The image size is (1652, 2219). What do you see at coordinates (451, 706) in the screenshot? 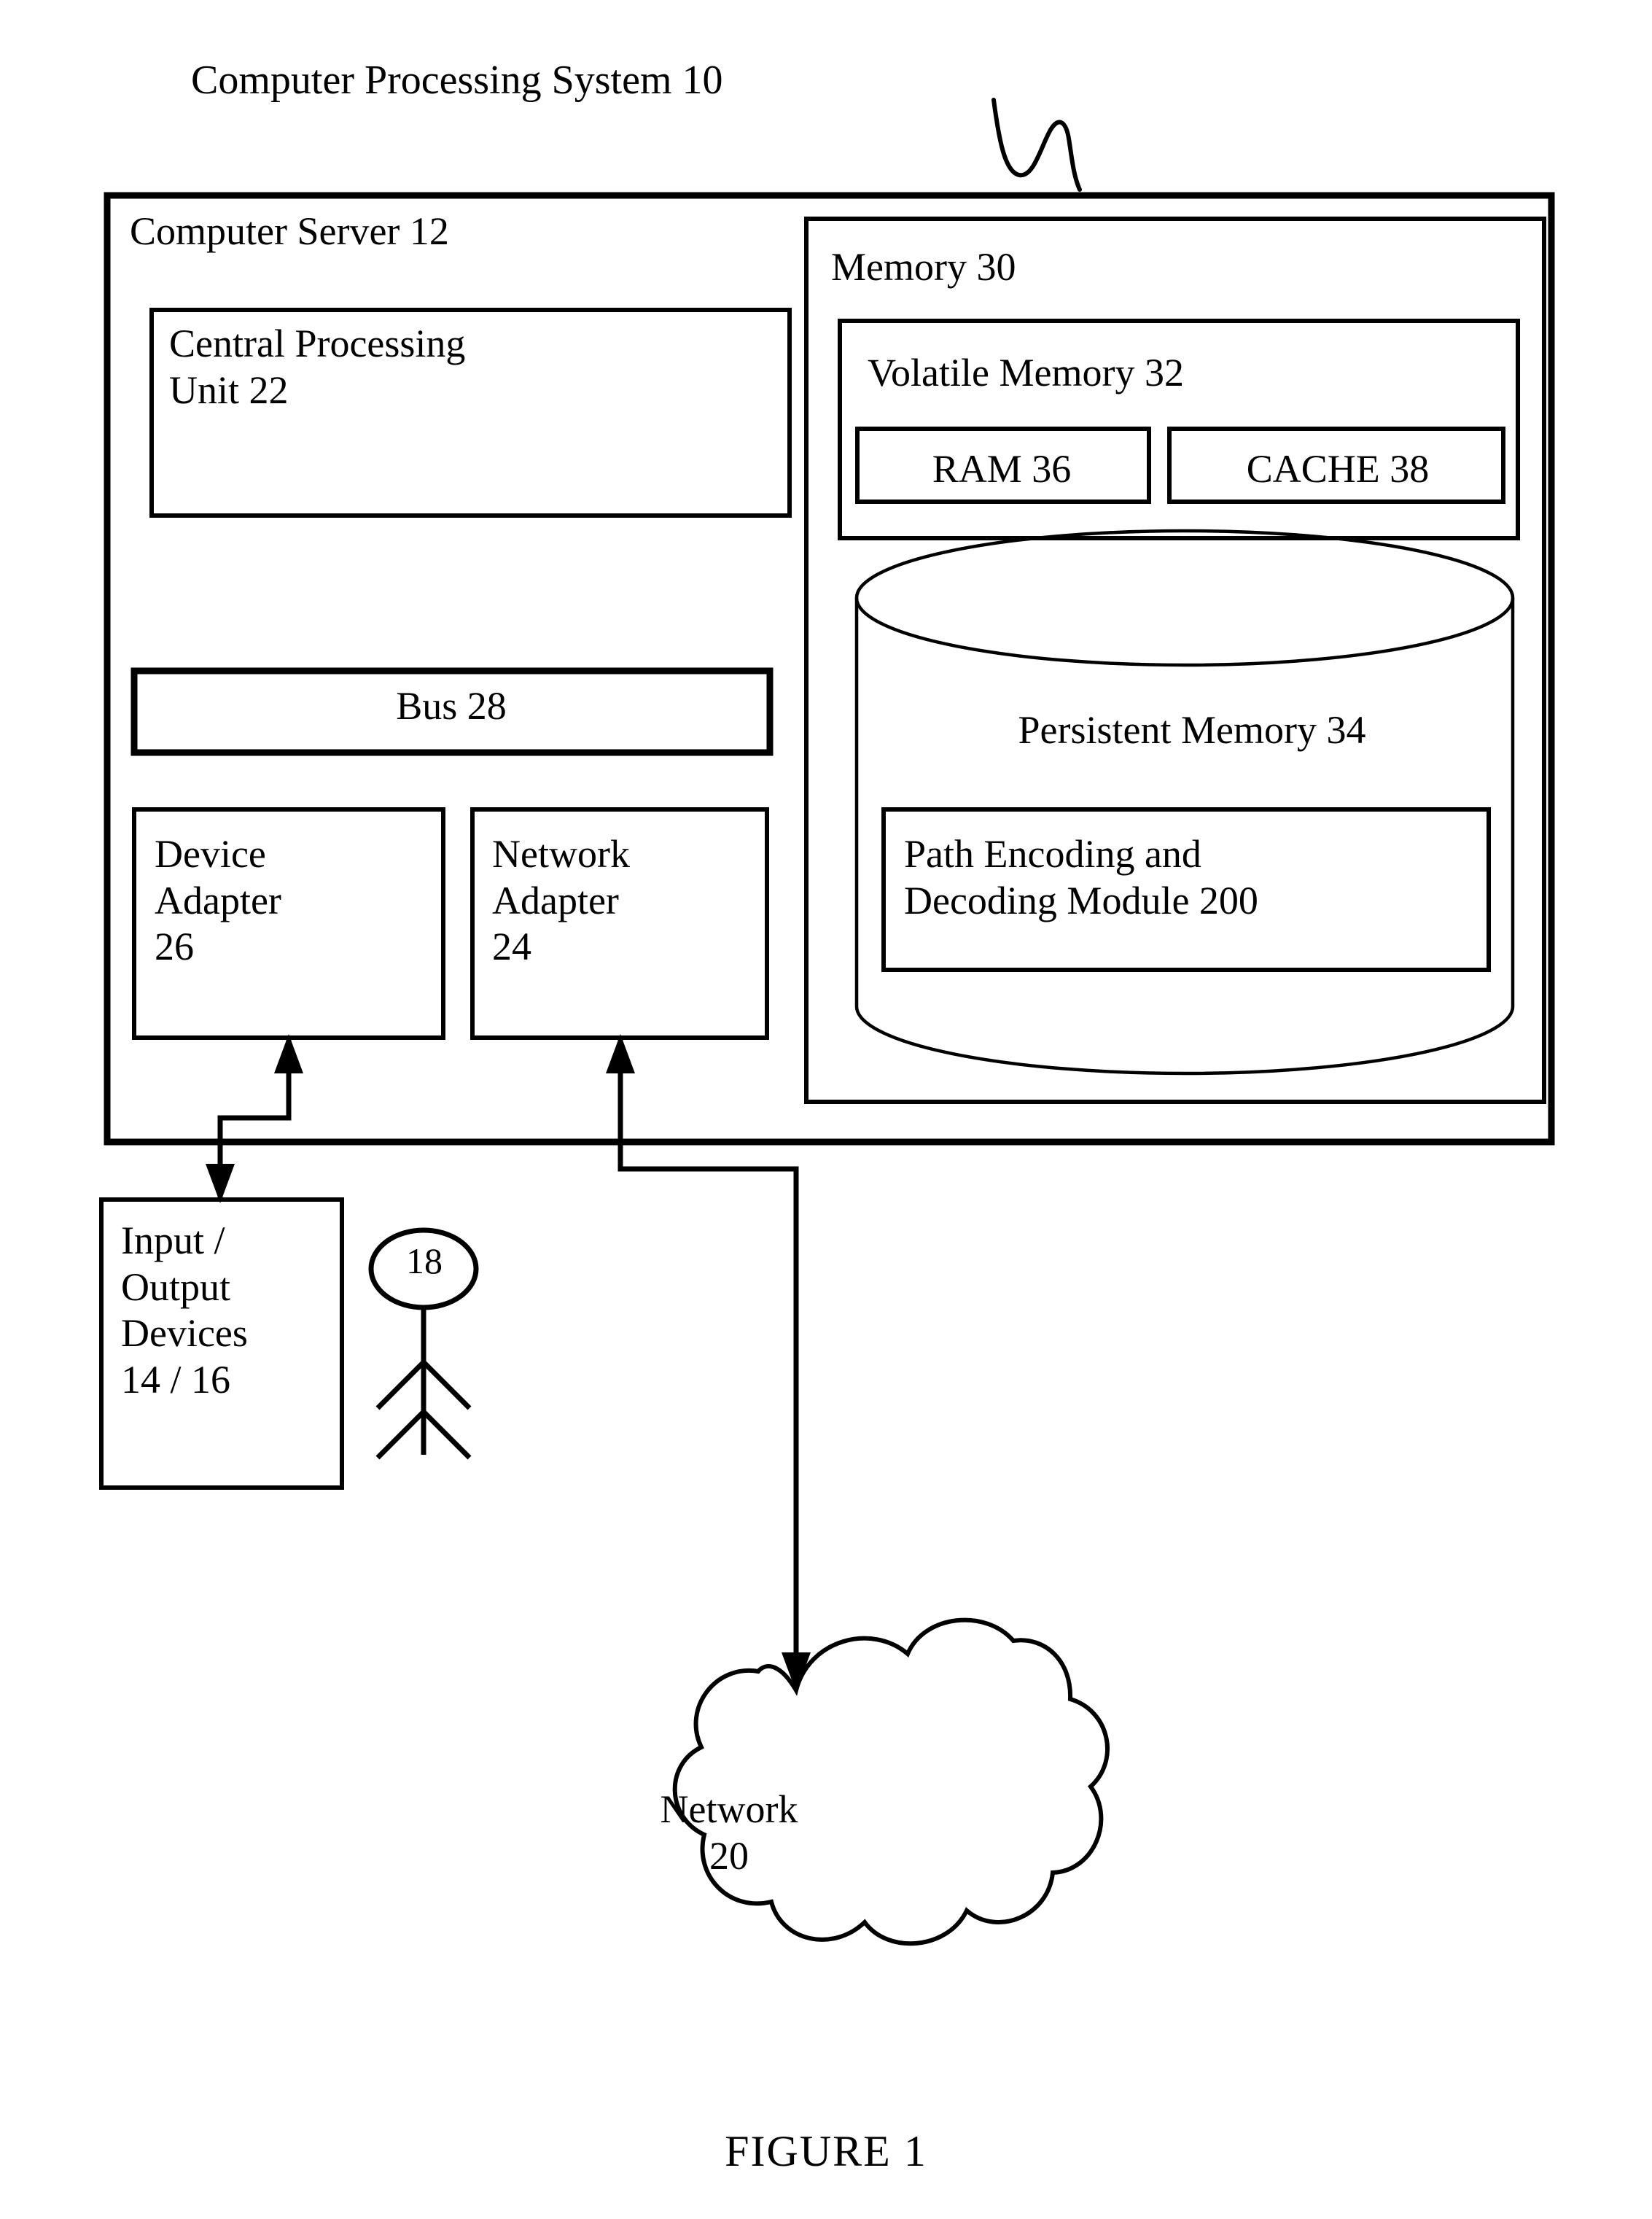
I see `bus-label: Bus 28` at bounding box center [451, 706].